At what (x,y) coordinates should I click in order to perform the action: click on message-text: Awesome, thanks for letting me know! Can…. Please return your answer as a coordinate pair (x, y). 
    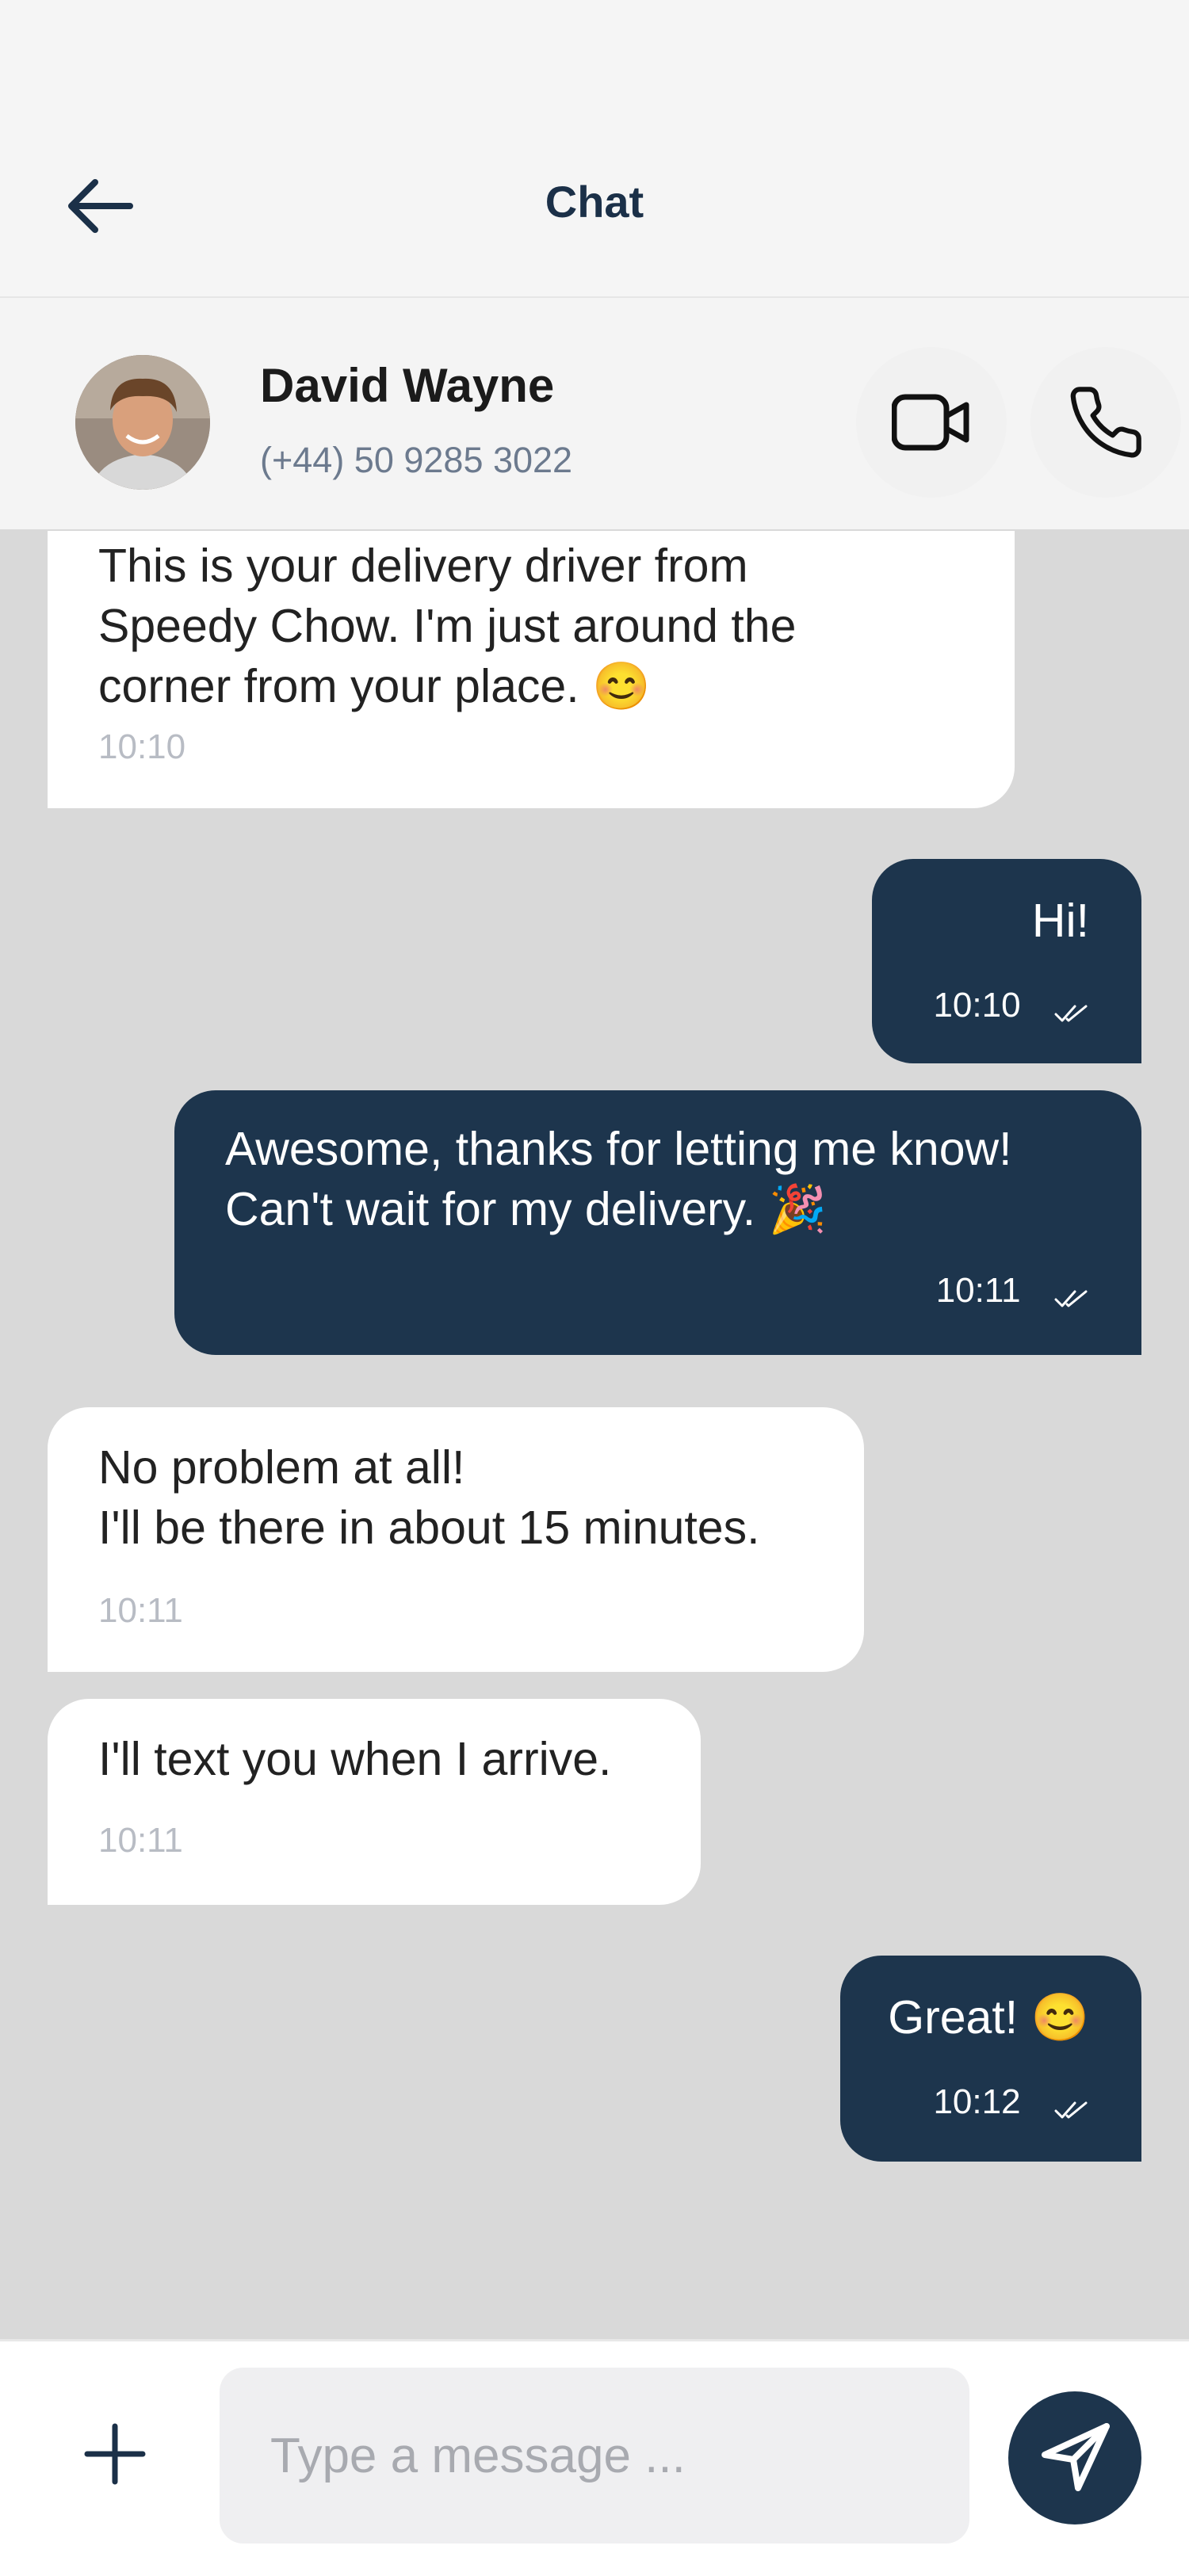
    Looking at the image, I should click on (618, 1179).